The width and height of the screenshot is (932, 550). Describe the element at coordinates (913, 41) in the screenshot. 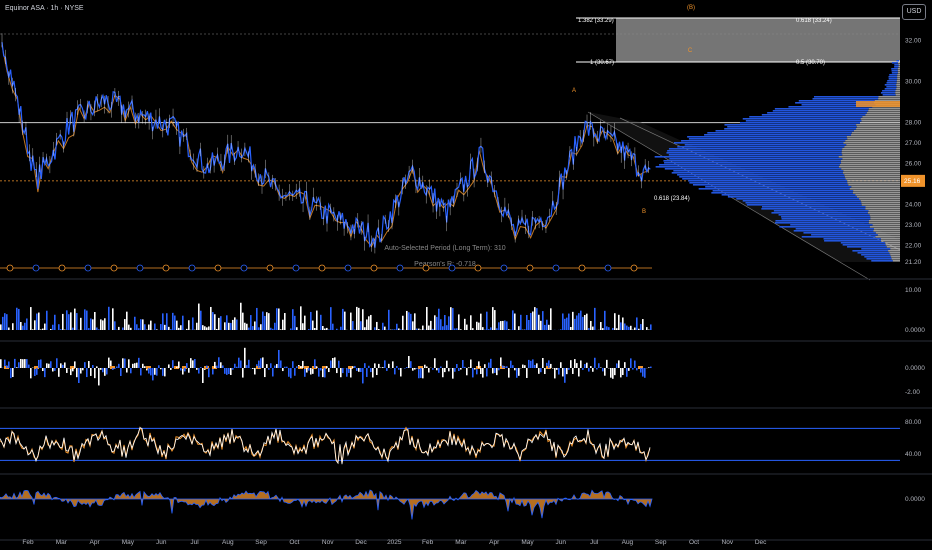

I see `y-tick-label: 32.00` at that location.